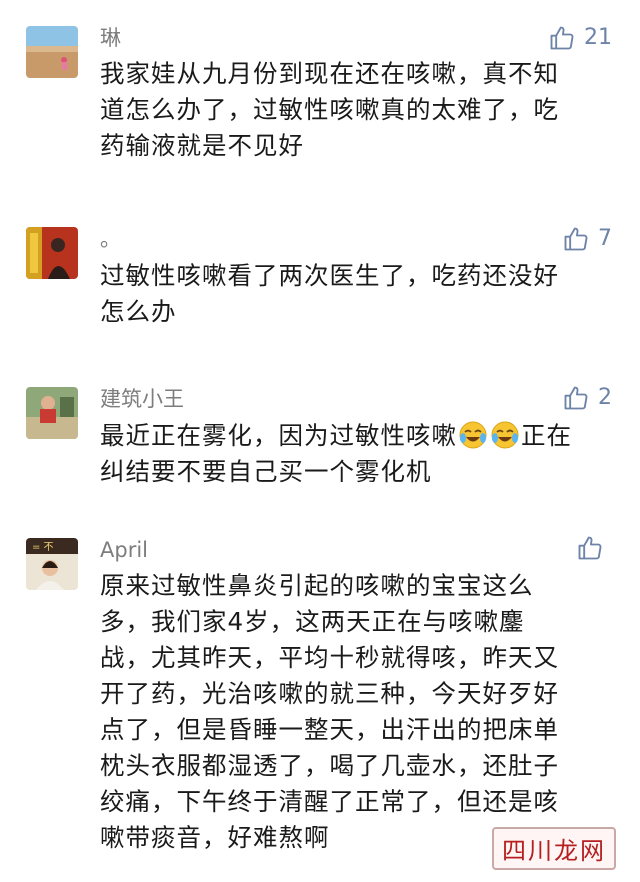  I want to click on comment-line: 点了，但是昏睡一整天，出汗出的把床单, so click(329, 729).